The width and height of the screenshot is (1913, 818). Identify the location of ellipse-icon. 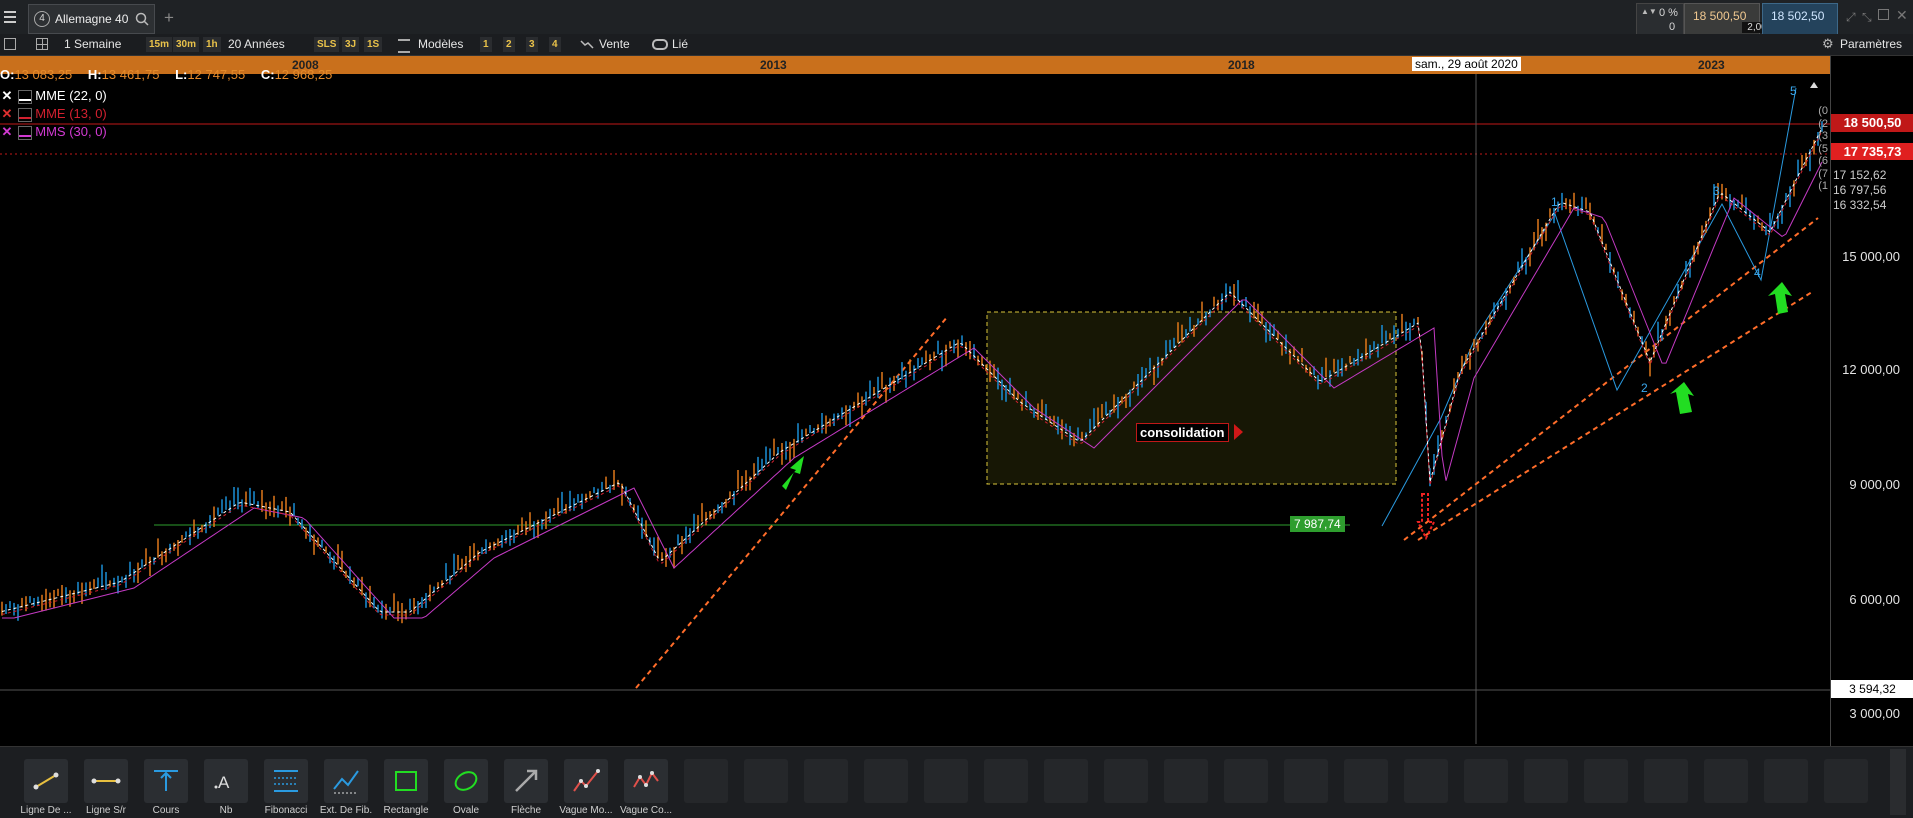
(466, 781).